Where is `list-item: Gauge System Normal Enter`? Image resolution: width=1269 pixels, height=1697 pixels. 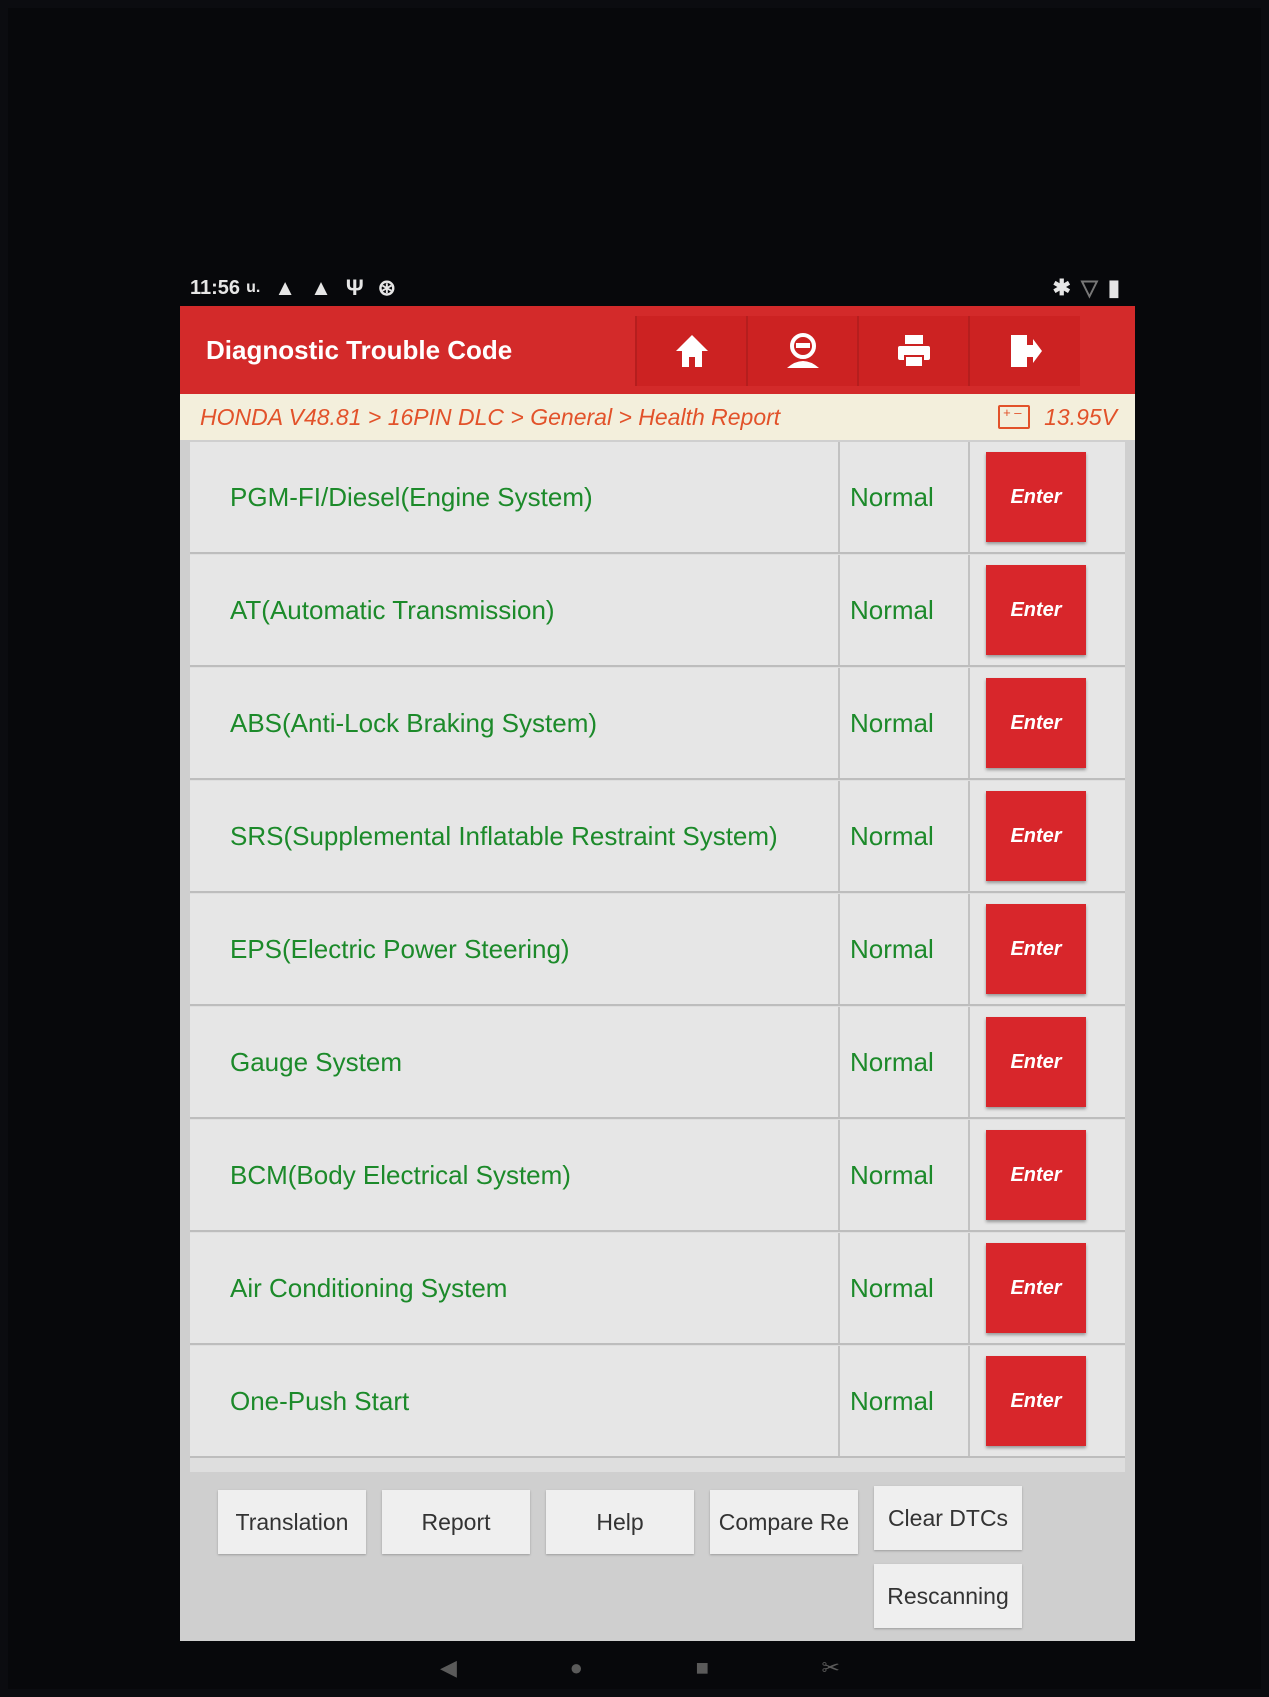
list-item: Gauge System Normal Enter is located at coordinates (657, 1063).